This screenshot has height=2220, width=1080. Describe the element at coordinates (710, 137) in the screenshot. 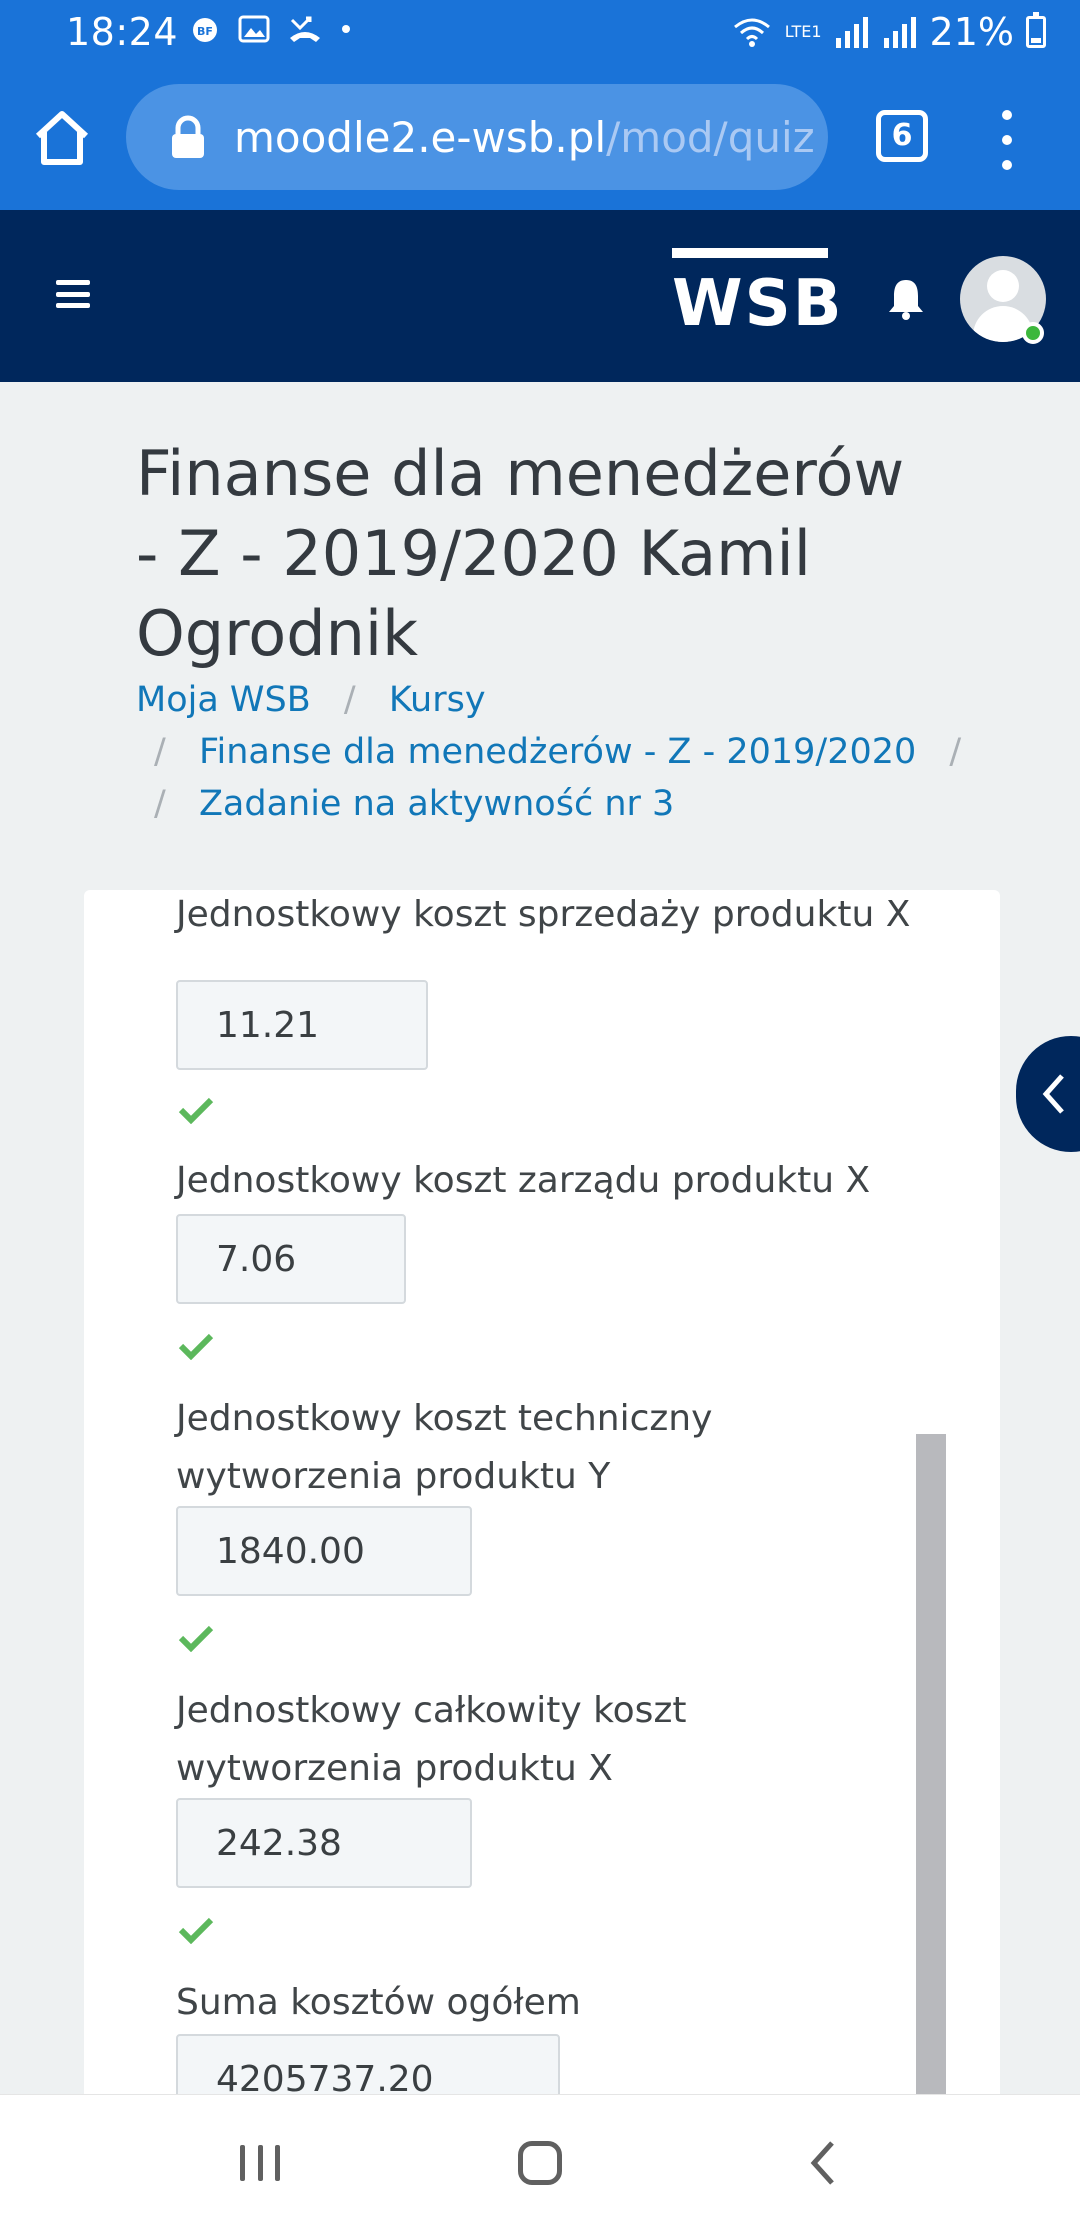

I see `url-path: /mod/quiz` at that location.